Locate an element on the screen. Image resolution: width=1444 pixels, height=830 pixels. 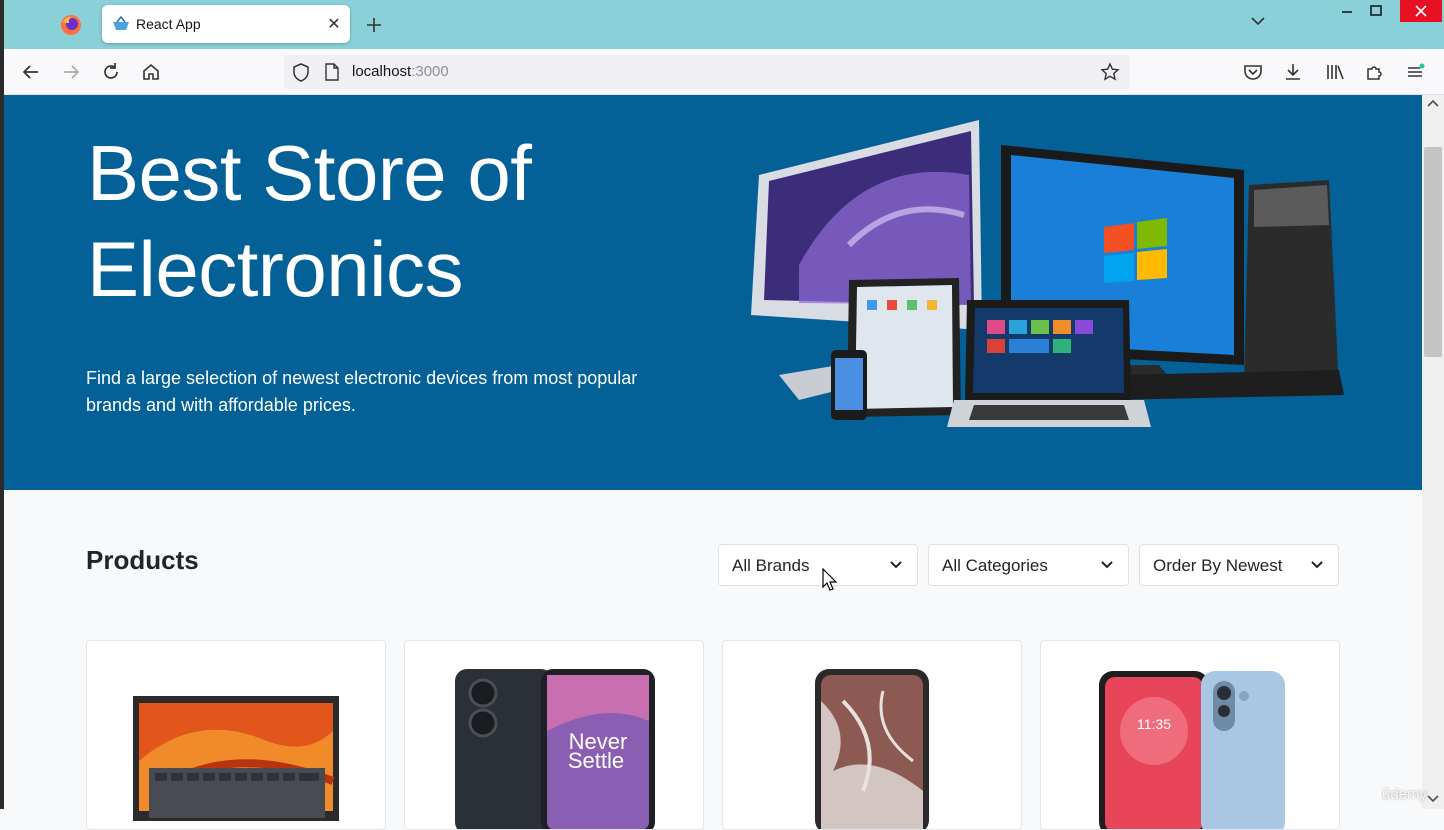
window-close-icon is located at coordinates (1421, 11).